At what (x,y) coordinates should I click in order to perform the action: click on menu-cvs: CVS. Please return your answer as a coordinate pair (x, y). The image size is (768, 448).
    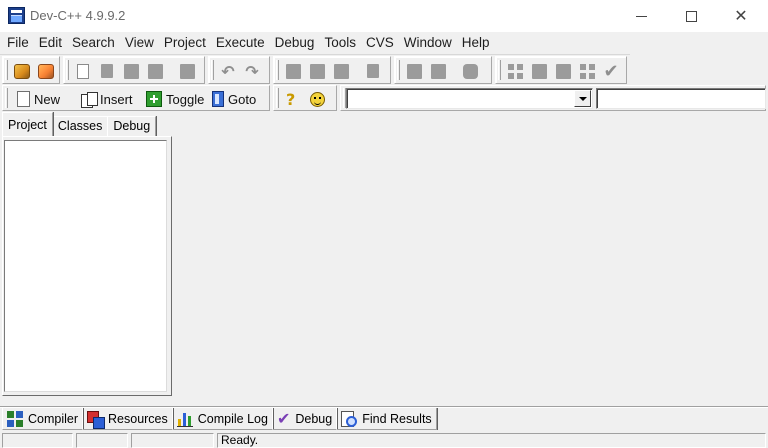
    Looking at the image, I should click on (380, 42).